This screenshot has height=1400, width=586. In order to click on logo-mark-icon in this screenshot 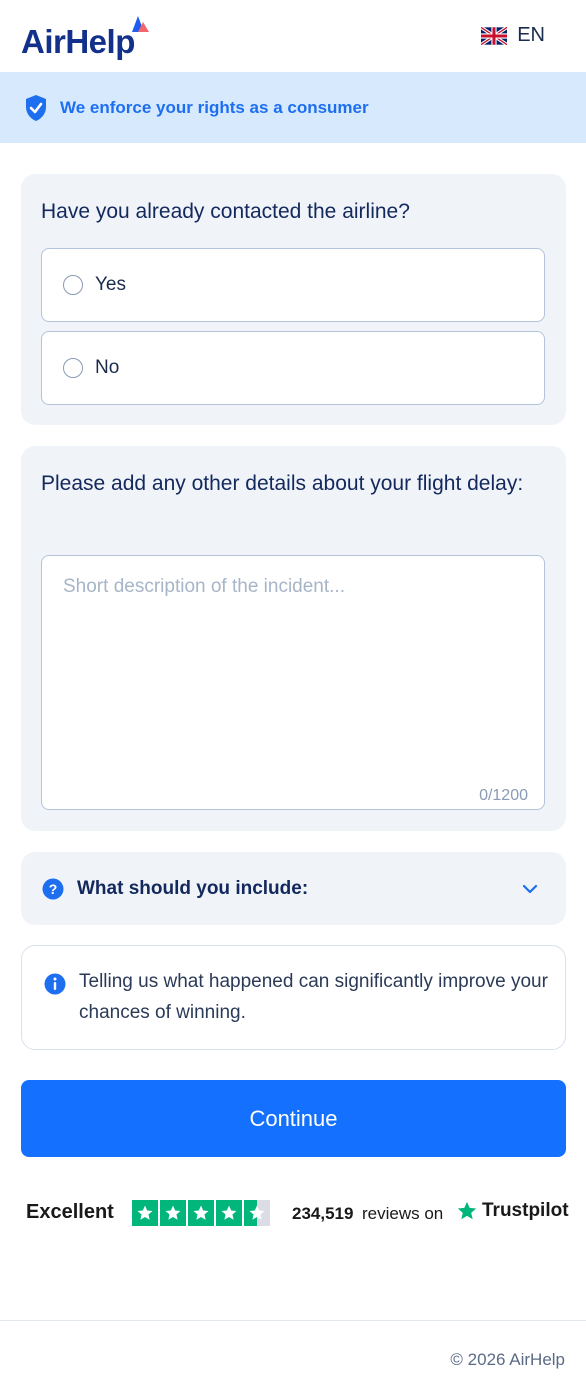, I will do `click(140, 24)`.